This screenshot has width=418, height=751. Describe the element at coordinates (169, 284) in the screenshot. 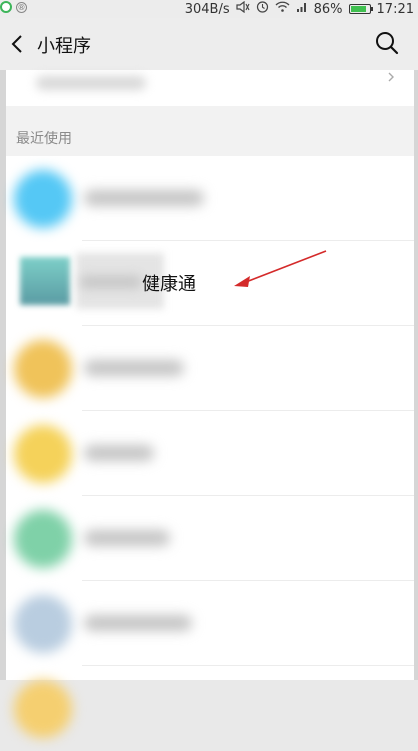

I see `item-label: 健康通` at that location.